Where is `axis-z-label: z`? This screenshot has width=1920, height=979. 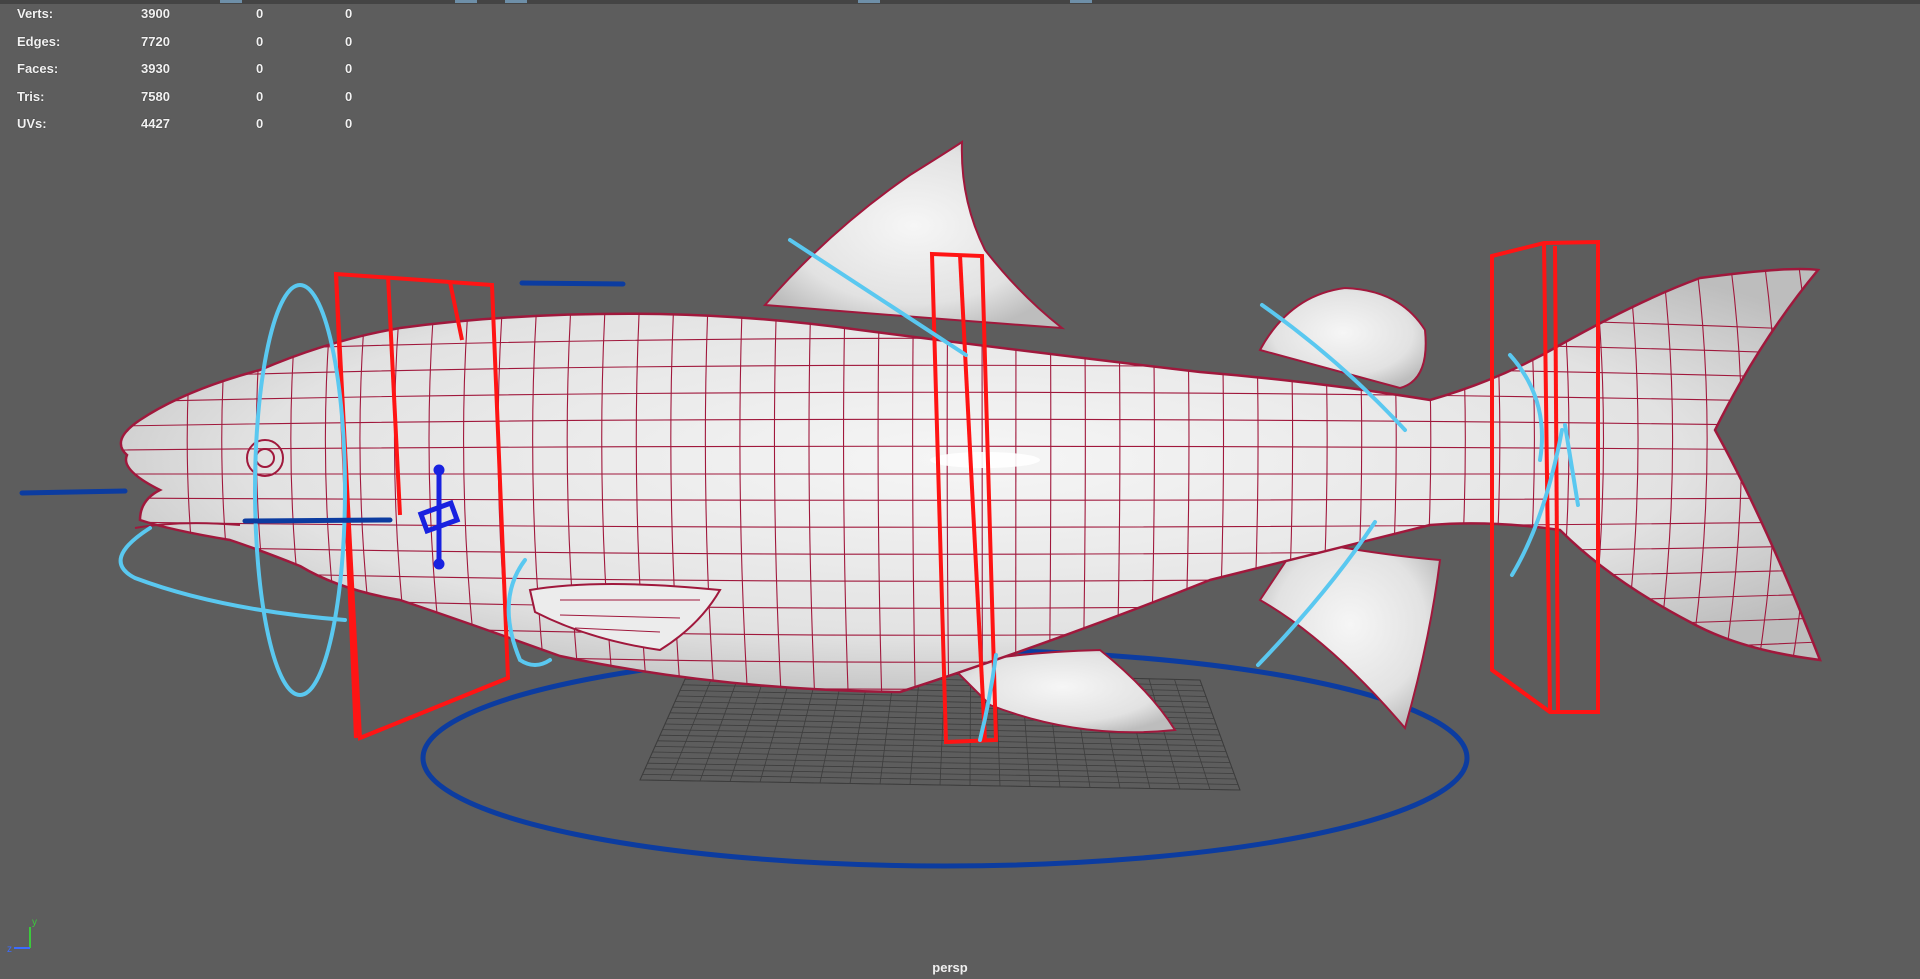 axis-z-label: z is located at coordinates (9, 949).